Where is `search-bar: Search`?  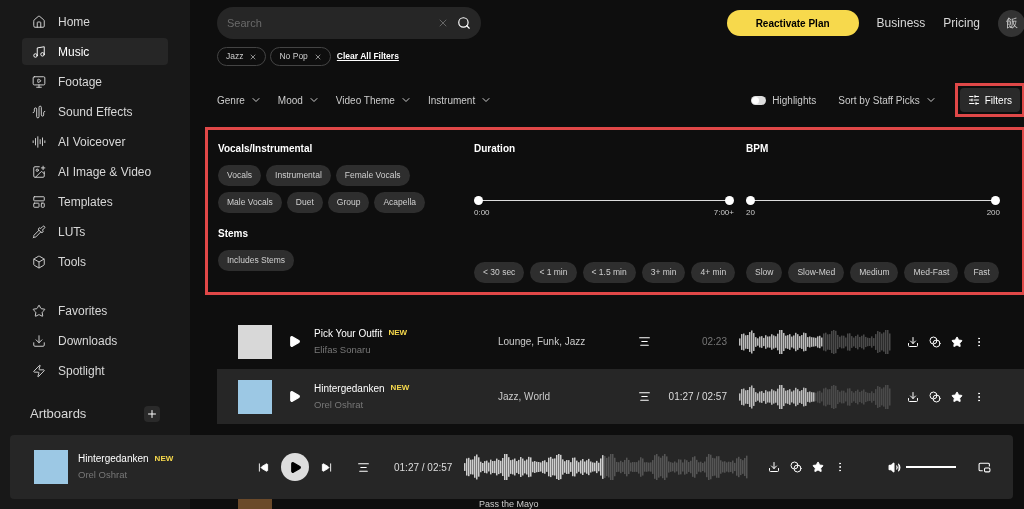 search-bar: Search is located at coordinates (349, 23).